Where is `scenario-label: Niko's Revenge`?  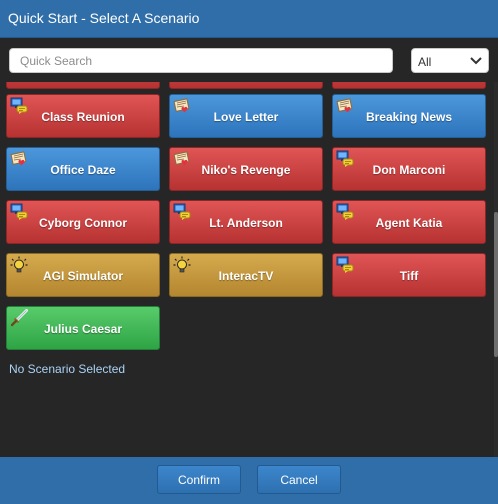
scenario-label: Niko's Revenge is located at coordinates (246, 170).